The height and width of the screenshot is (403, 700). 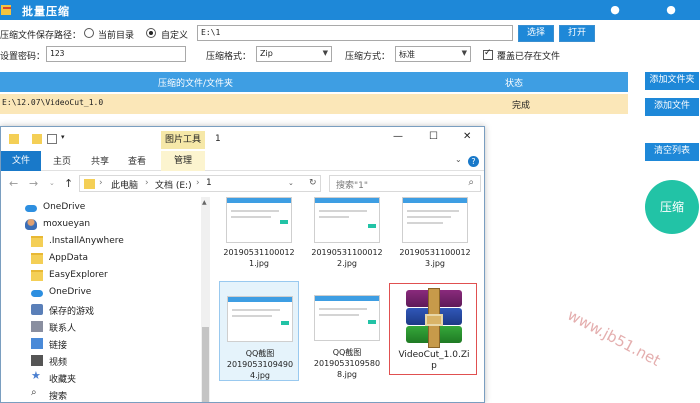 What do you see at coordinates (124, 184) in the screenshot?
I see `breadcrumb-this-pc: 此电脑` at bounding box center [124, 184].